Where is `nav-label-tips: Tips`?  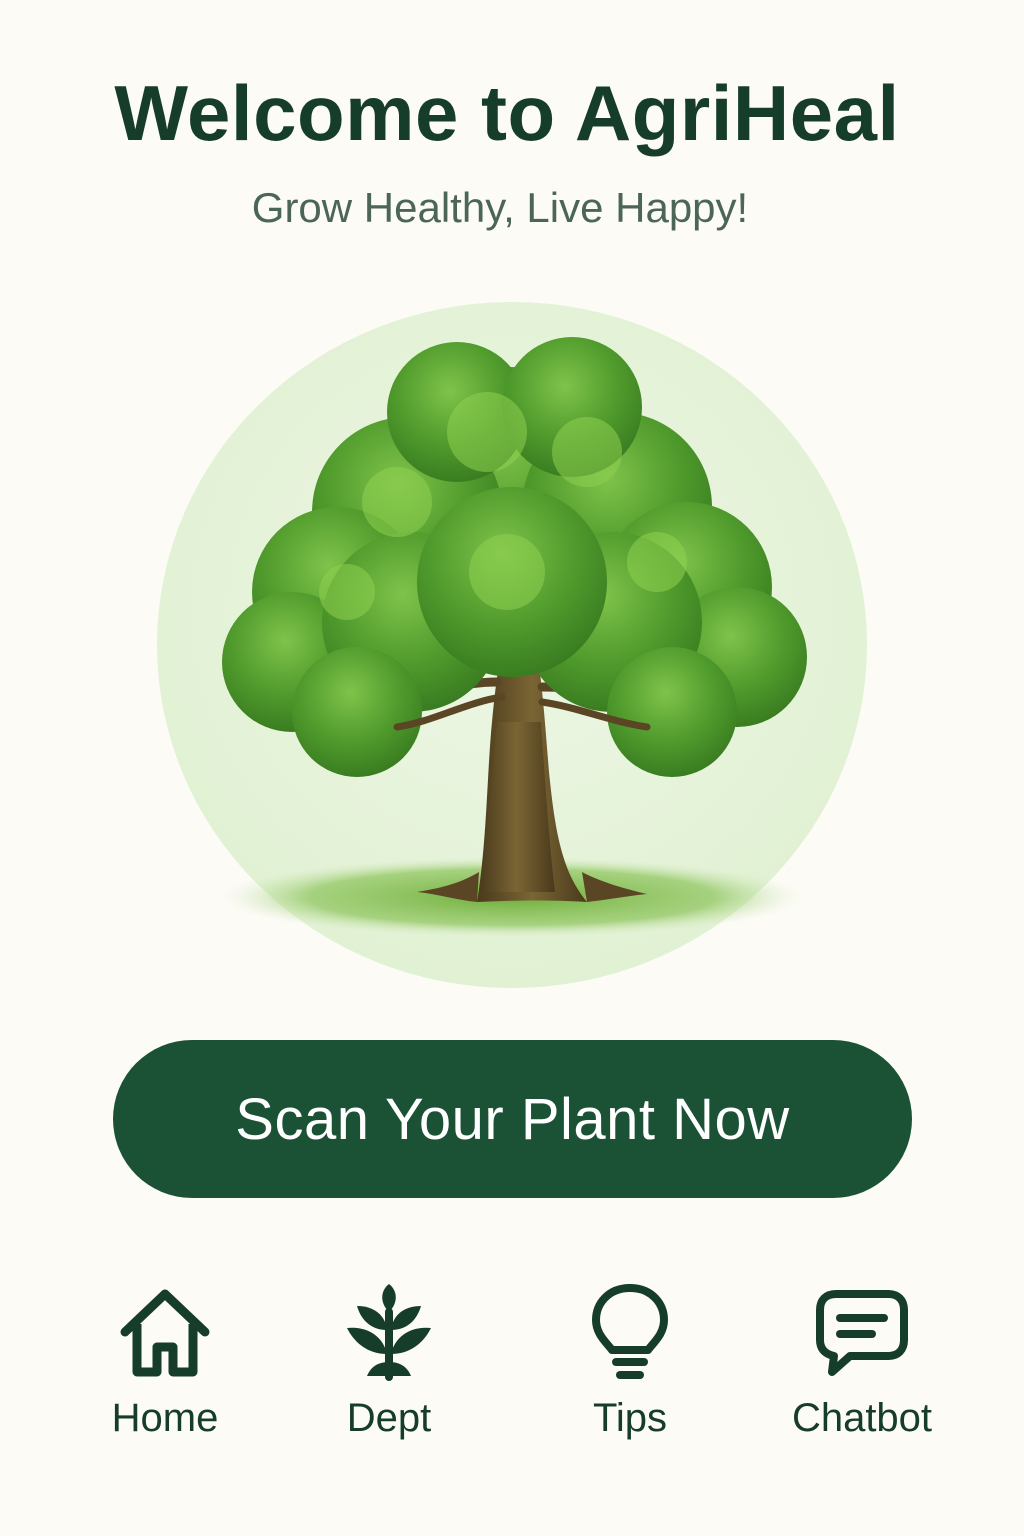
nav-label-tips: Tips is located at coordinates (630, 1418).